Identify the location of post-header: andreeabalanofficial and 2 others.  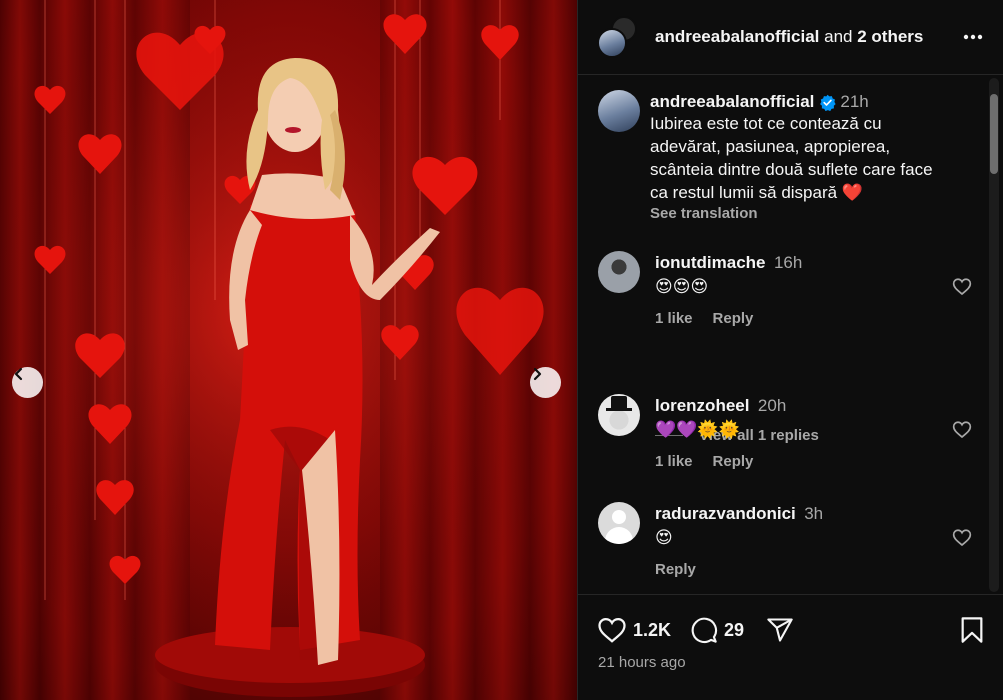
(790, 37).